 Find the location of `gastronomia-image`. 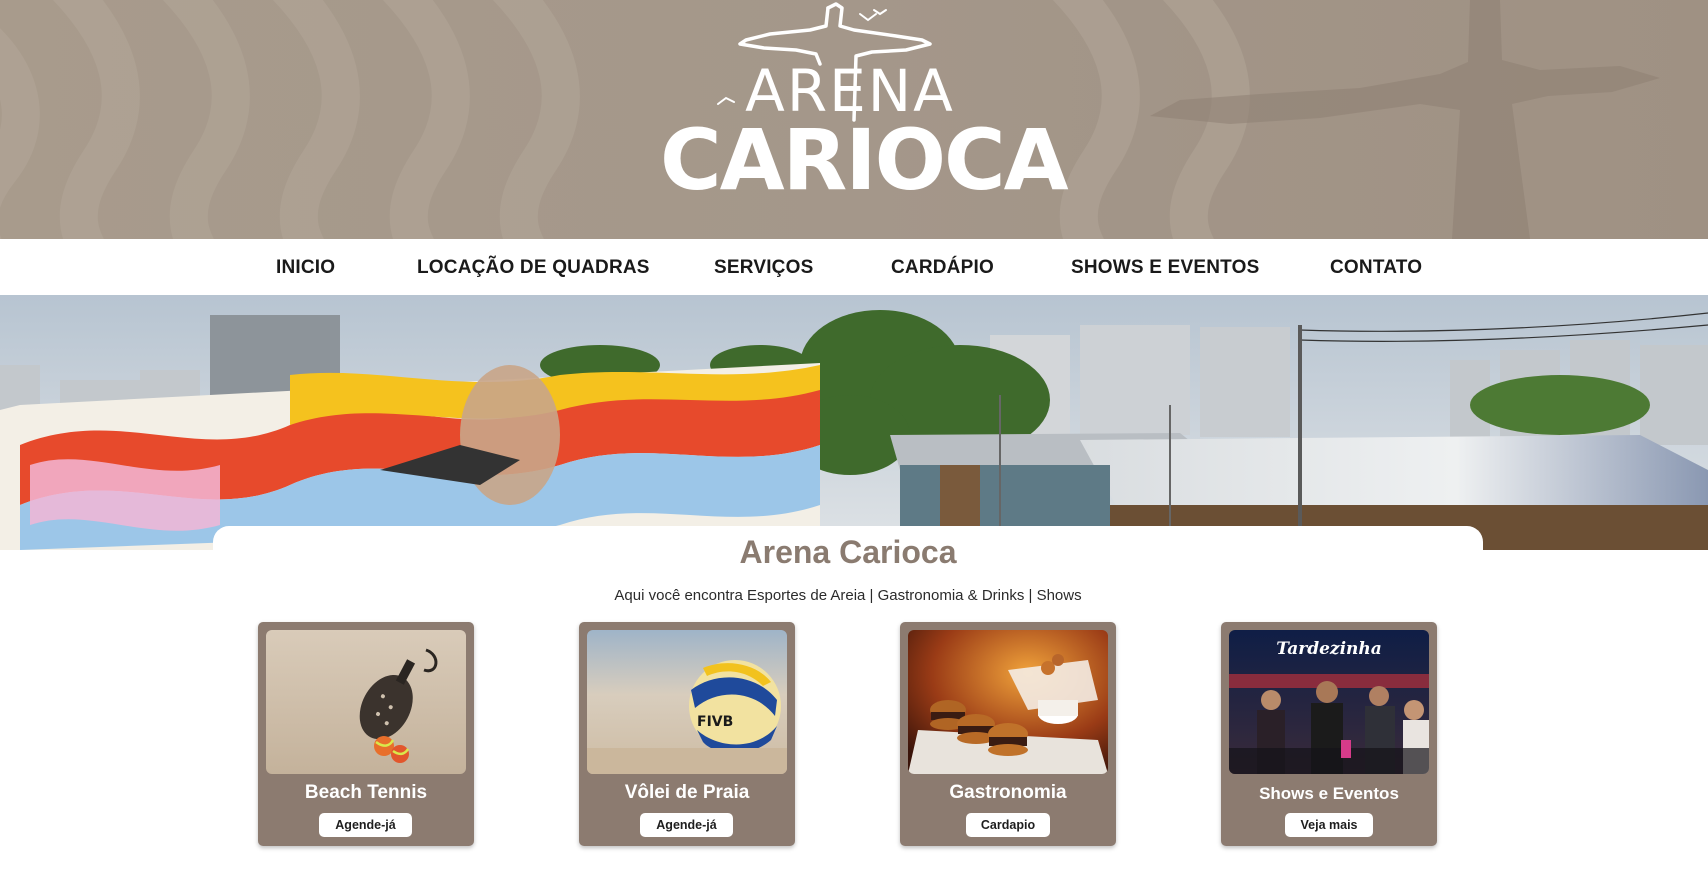

gastronomia-image is located at coordinates (1008, 702).